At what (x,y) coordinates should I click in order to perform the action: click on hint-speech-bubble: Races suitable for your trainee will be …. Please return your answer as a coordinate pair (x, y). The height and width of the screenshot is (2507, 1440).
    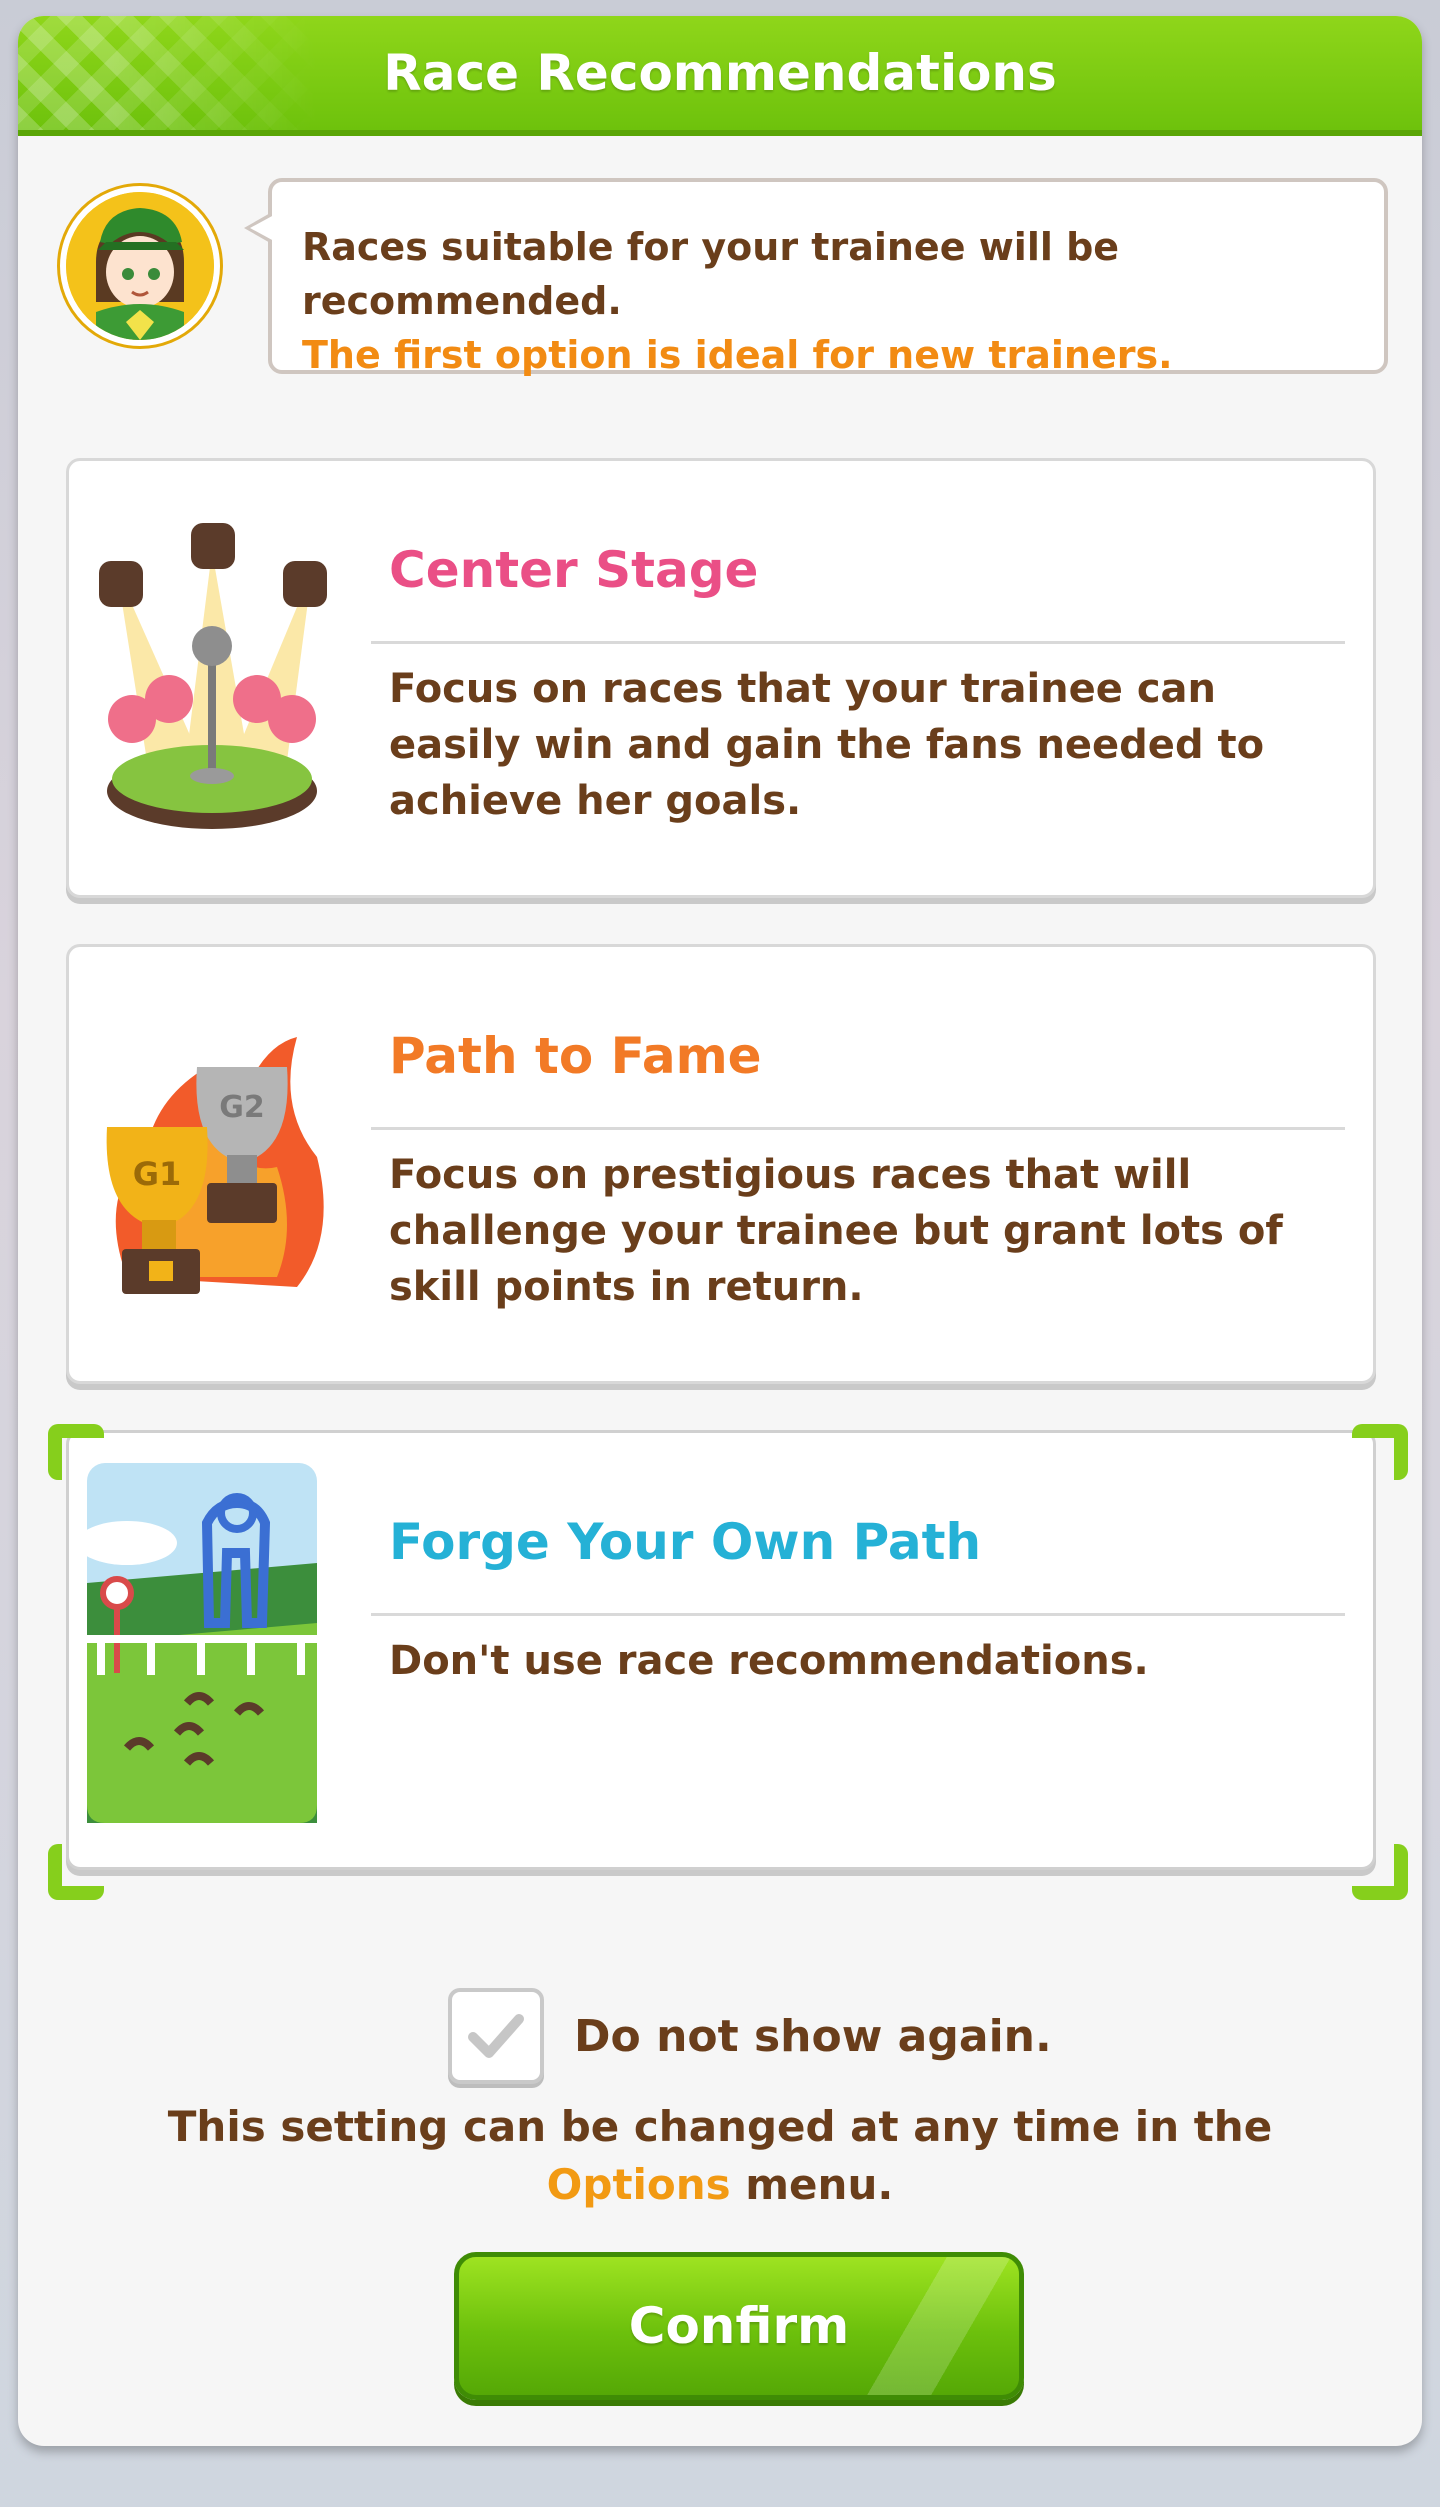
    Looking at the image, I should click on (816, 277).